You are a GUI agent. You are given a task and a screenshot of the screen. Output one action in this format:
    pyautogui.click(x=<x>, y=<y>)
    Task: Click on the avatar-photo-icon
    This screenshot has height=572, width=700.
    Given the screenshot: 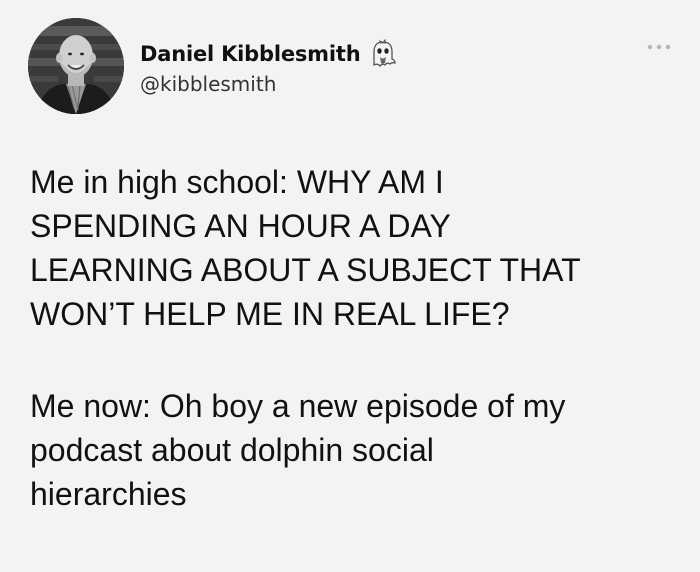 What is the action you would take?
    pyautogui.click(x=76, y=66)
    